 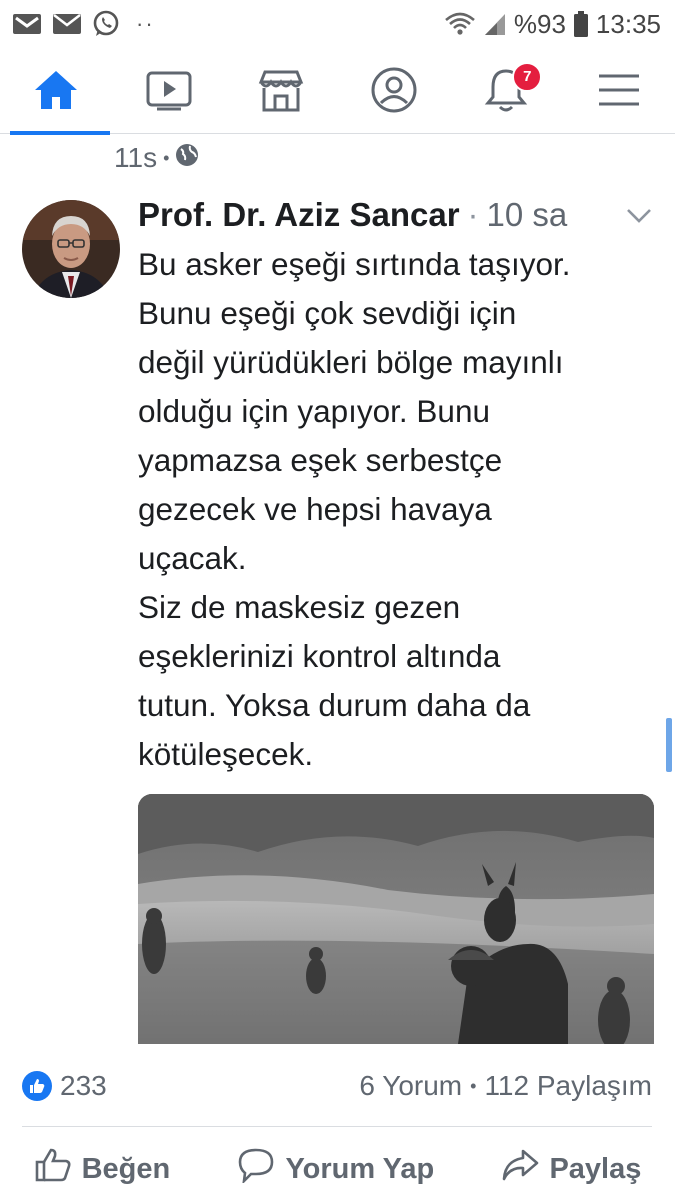 What do you see at coordinates (145, 23) in the screenshot?
I see `more-notifications-indicator: ··` at bounding box center [145, 23].